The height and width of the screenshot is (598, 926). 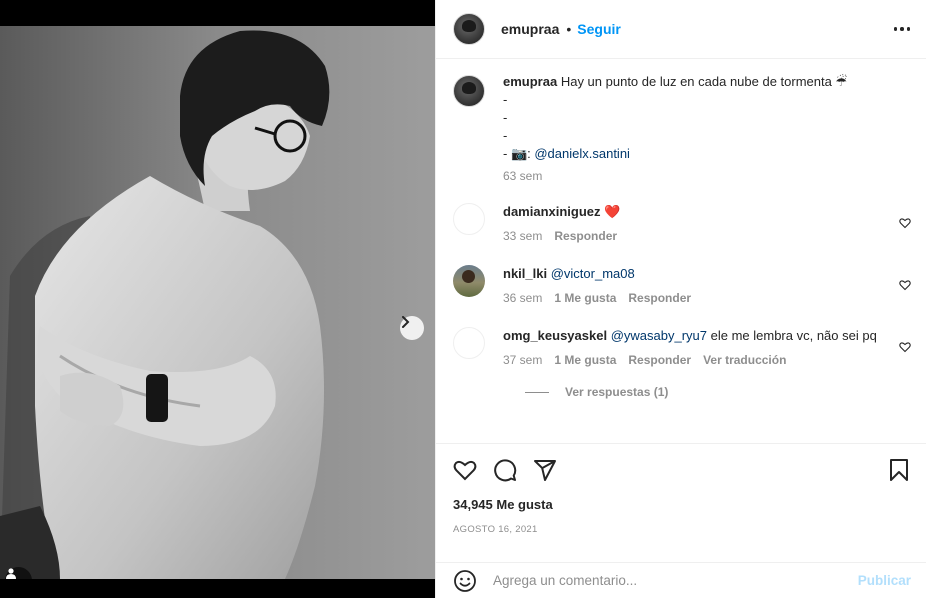 I want to click on chevron-right-icon, so click(x=406, y=322).